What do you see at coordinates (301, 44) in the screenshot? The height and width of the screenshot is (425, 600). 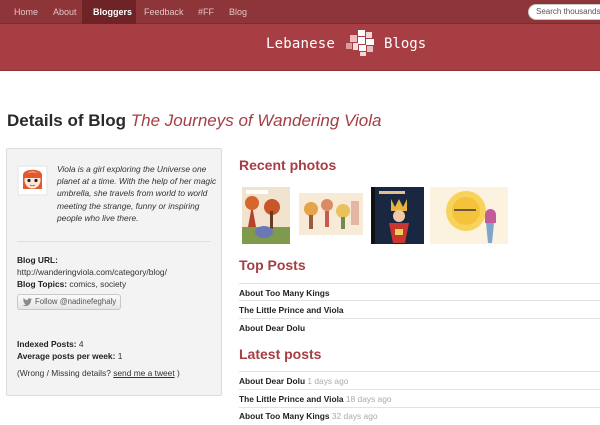 I see `brand-name-left: Lebanese` at bounding box center [301, 44].